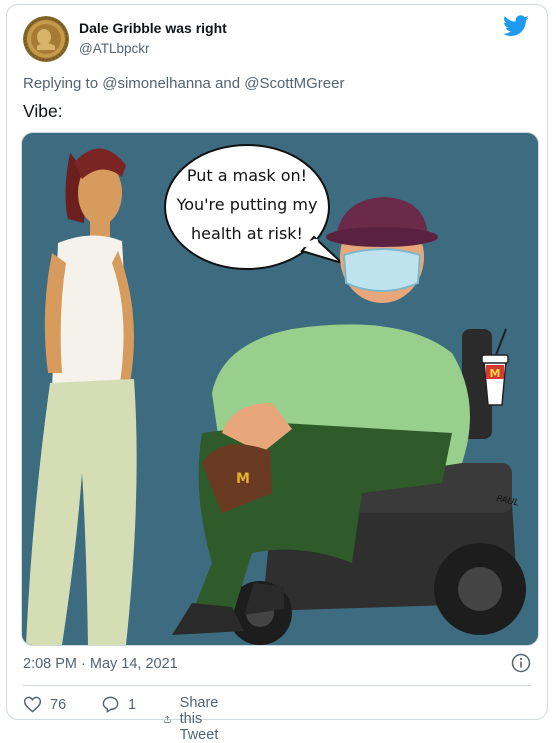  I want to click on reply-button: 1, so click(118, 704).